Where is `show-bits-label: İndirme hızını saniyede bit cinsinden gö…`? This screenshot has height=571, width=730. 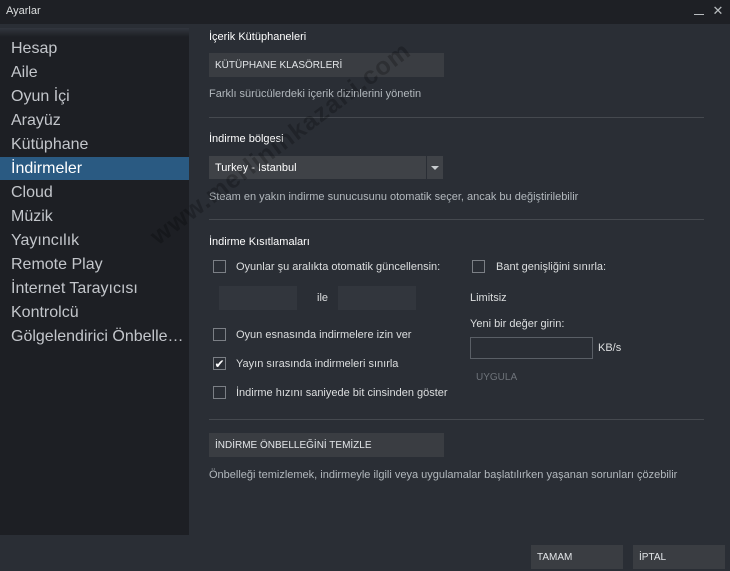
show-bits-label: İndirme hızını saniyede bit cinsinden gö… is located at coordinates (342, 393).